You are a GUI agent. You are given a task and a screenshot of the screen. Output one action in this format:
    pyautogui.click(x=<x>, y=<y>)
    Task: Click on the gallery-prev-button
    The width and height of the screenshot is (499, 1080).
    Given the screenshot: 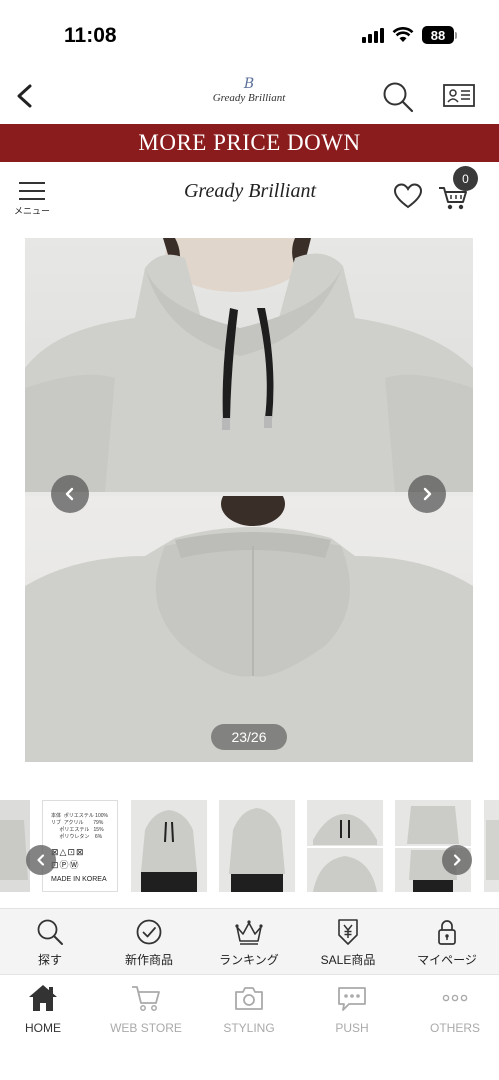 What is the action you would take?
    pyautogui.click(x=70, y=494)
    